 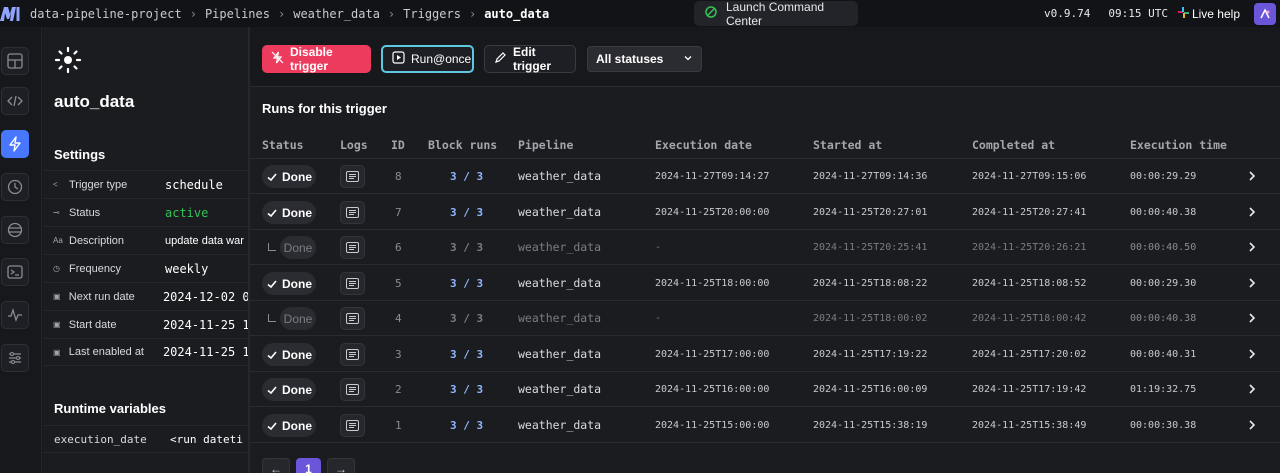 What do you see at coordinates (68, 61) in the screenshot?
I see `schedule-icon` at bounding box center [68, 61].